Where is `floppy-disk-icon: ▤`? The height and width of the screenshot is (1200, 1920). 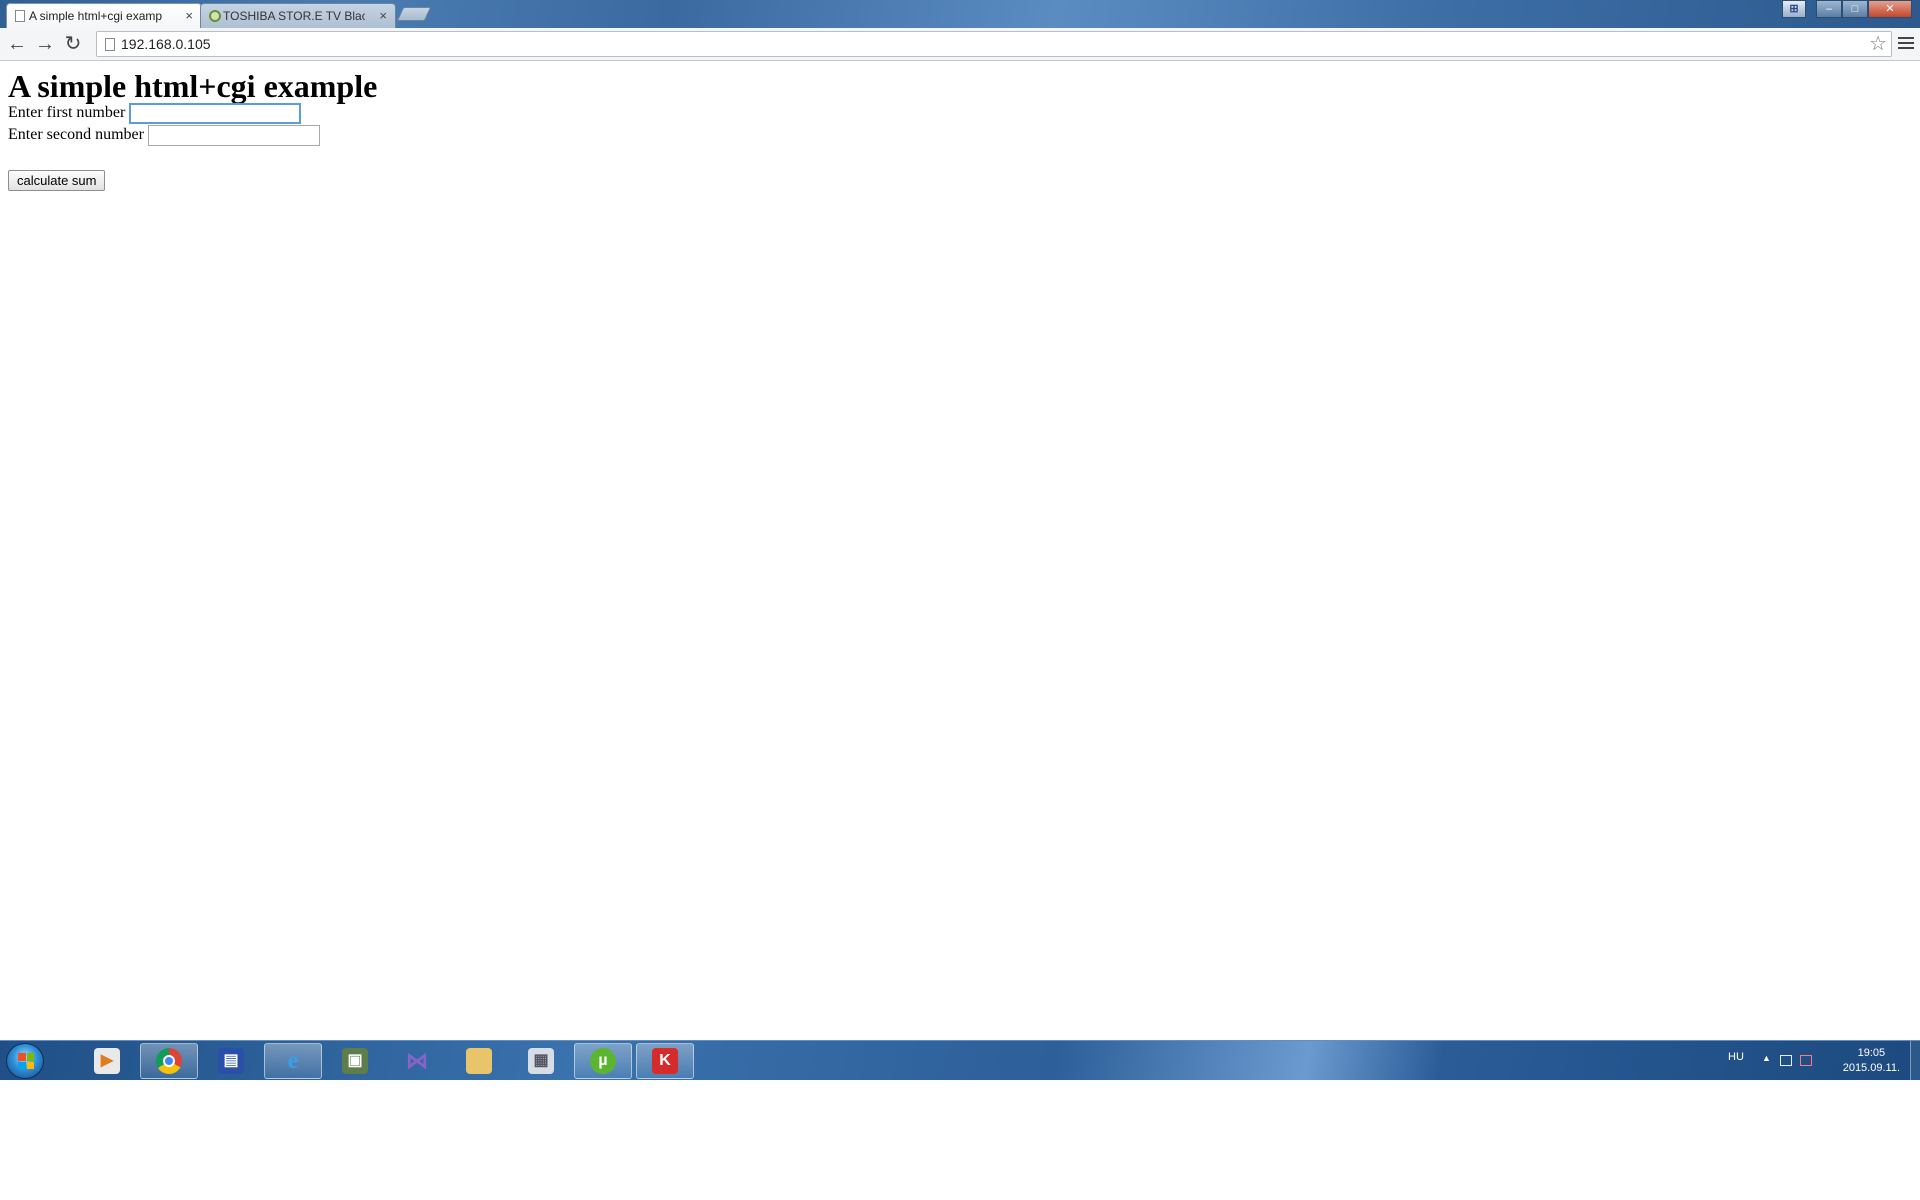 floppy-disk-icon: ▤ is located at coordinates (231, 1061).